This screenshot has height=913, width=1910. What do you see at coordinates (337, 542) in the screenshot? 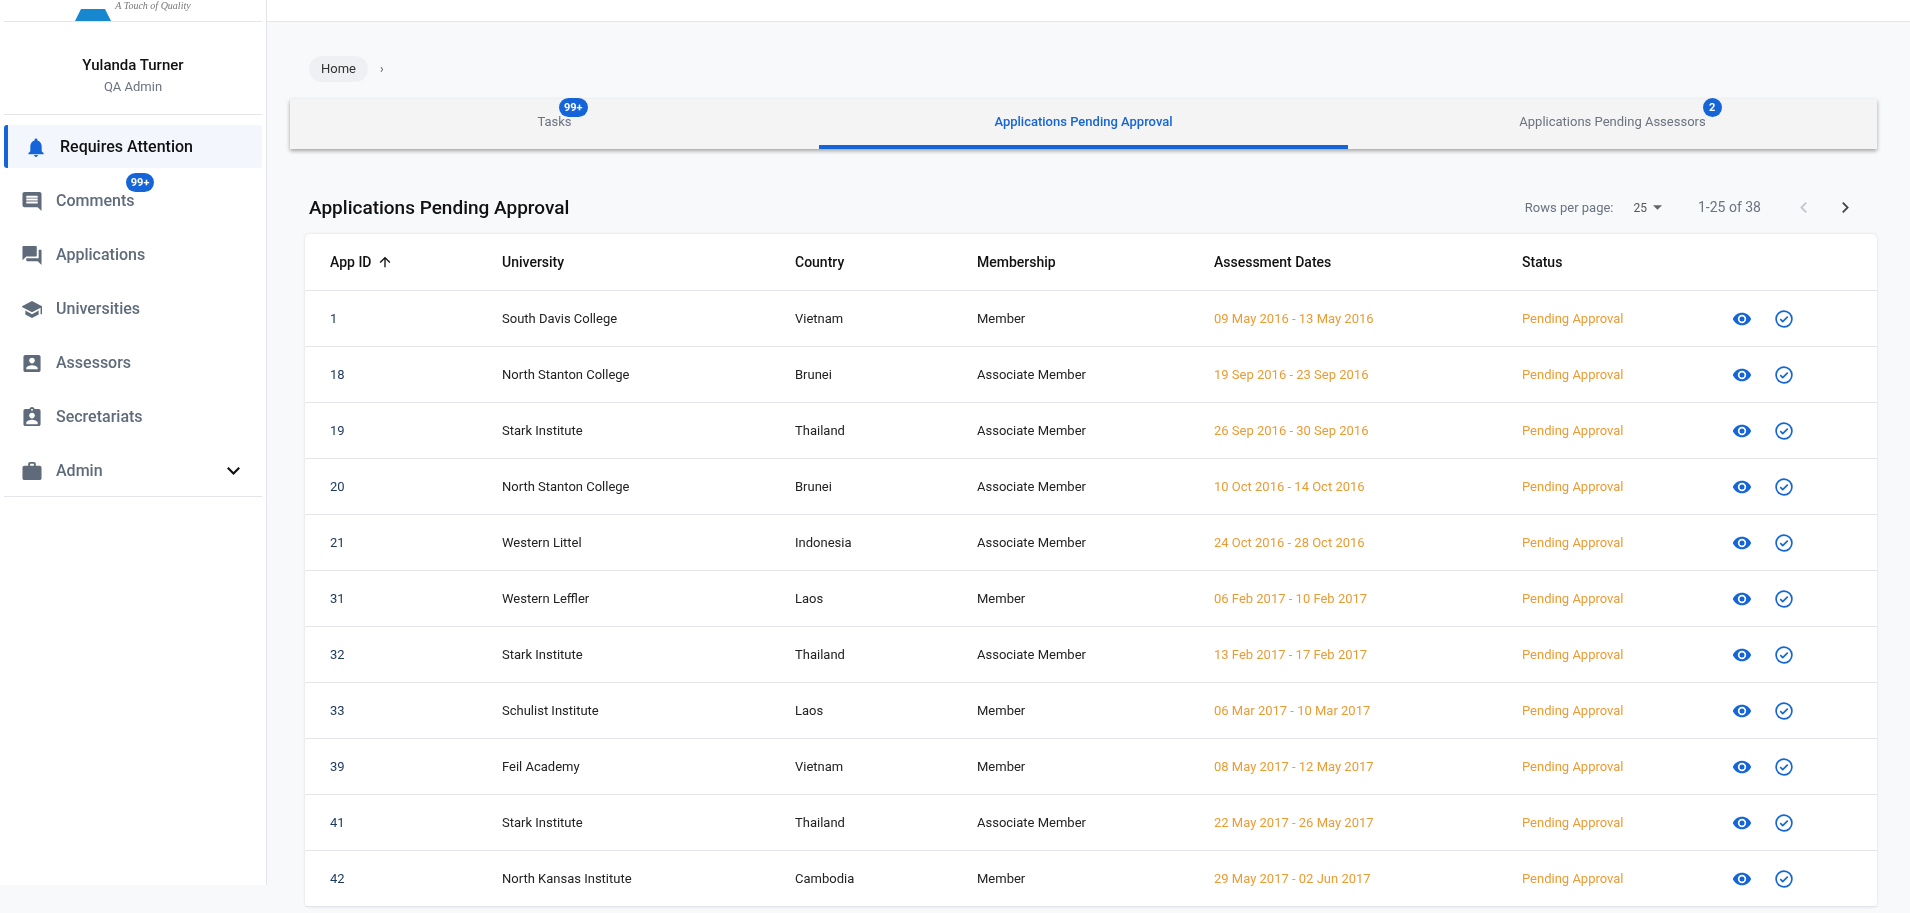
I see `table-cell: 21` at bounding box center [337, 542].